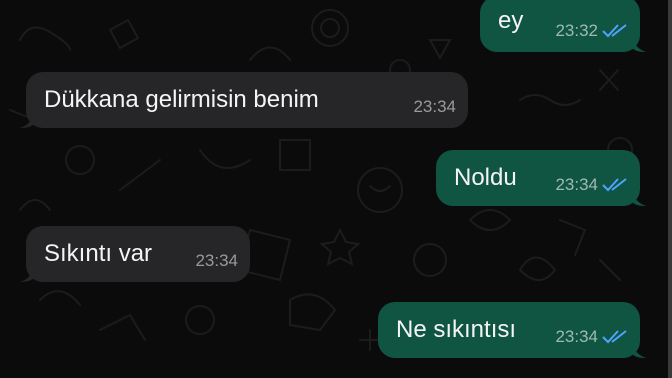  What do you see at coordinates (670, 189) in the screenshot?
I see `scroll-edge` at bounding box center [670, 189].